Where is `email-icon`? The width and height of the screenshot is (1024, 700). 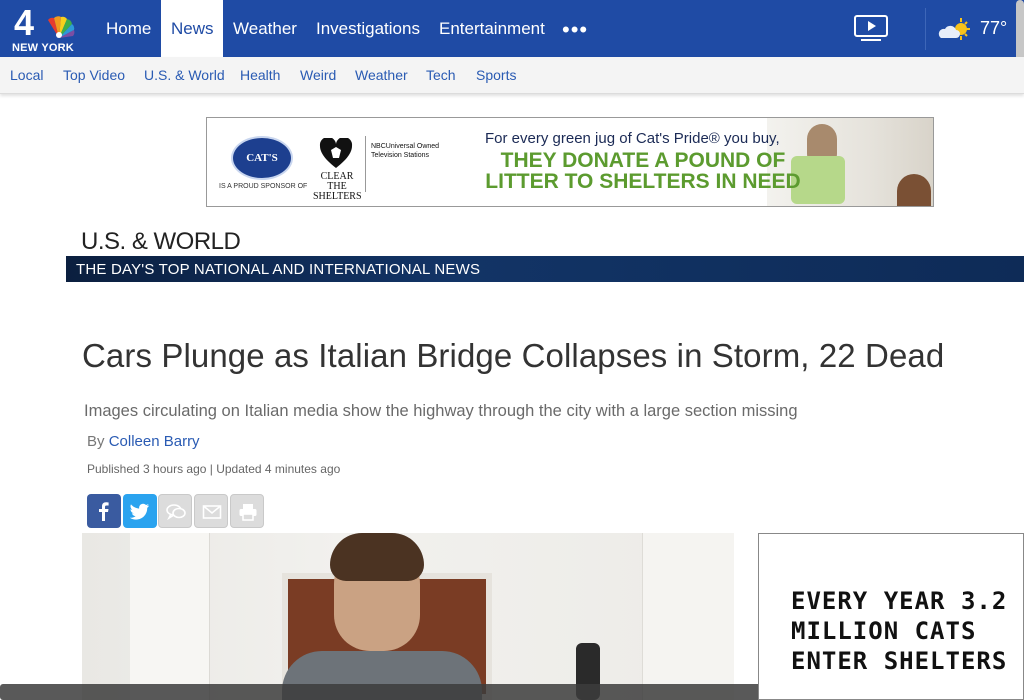
email-icon is located at coordinates (212, 512).